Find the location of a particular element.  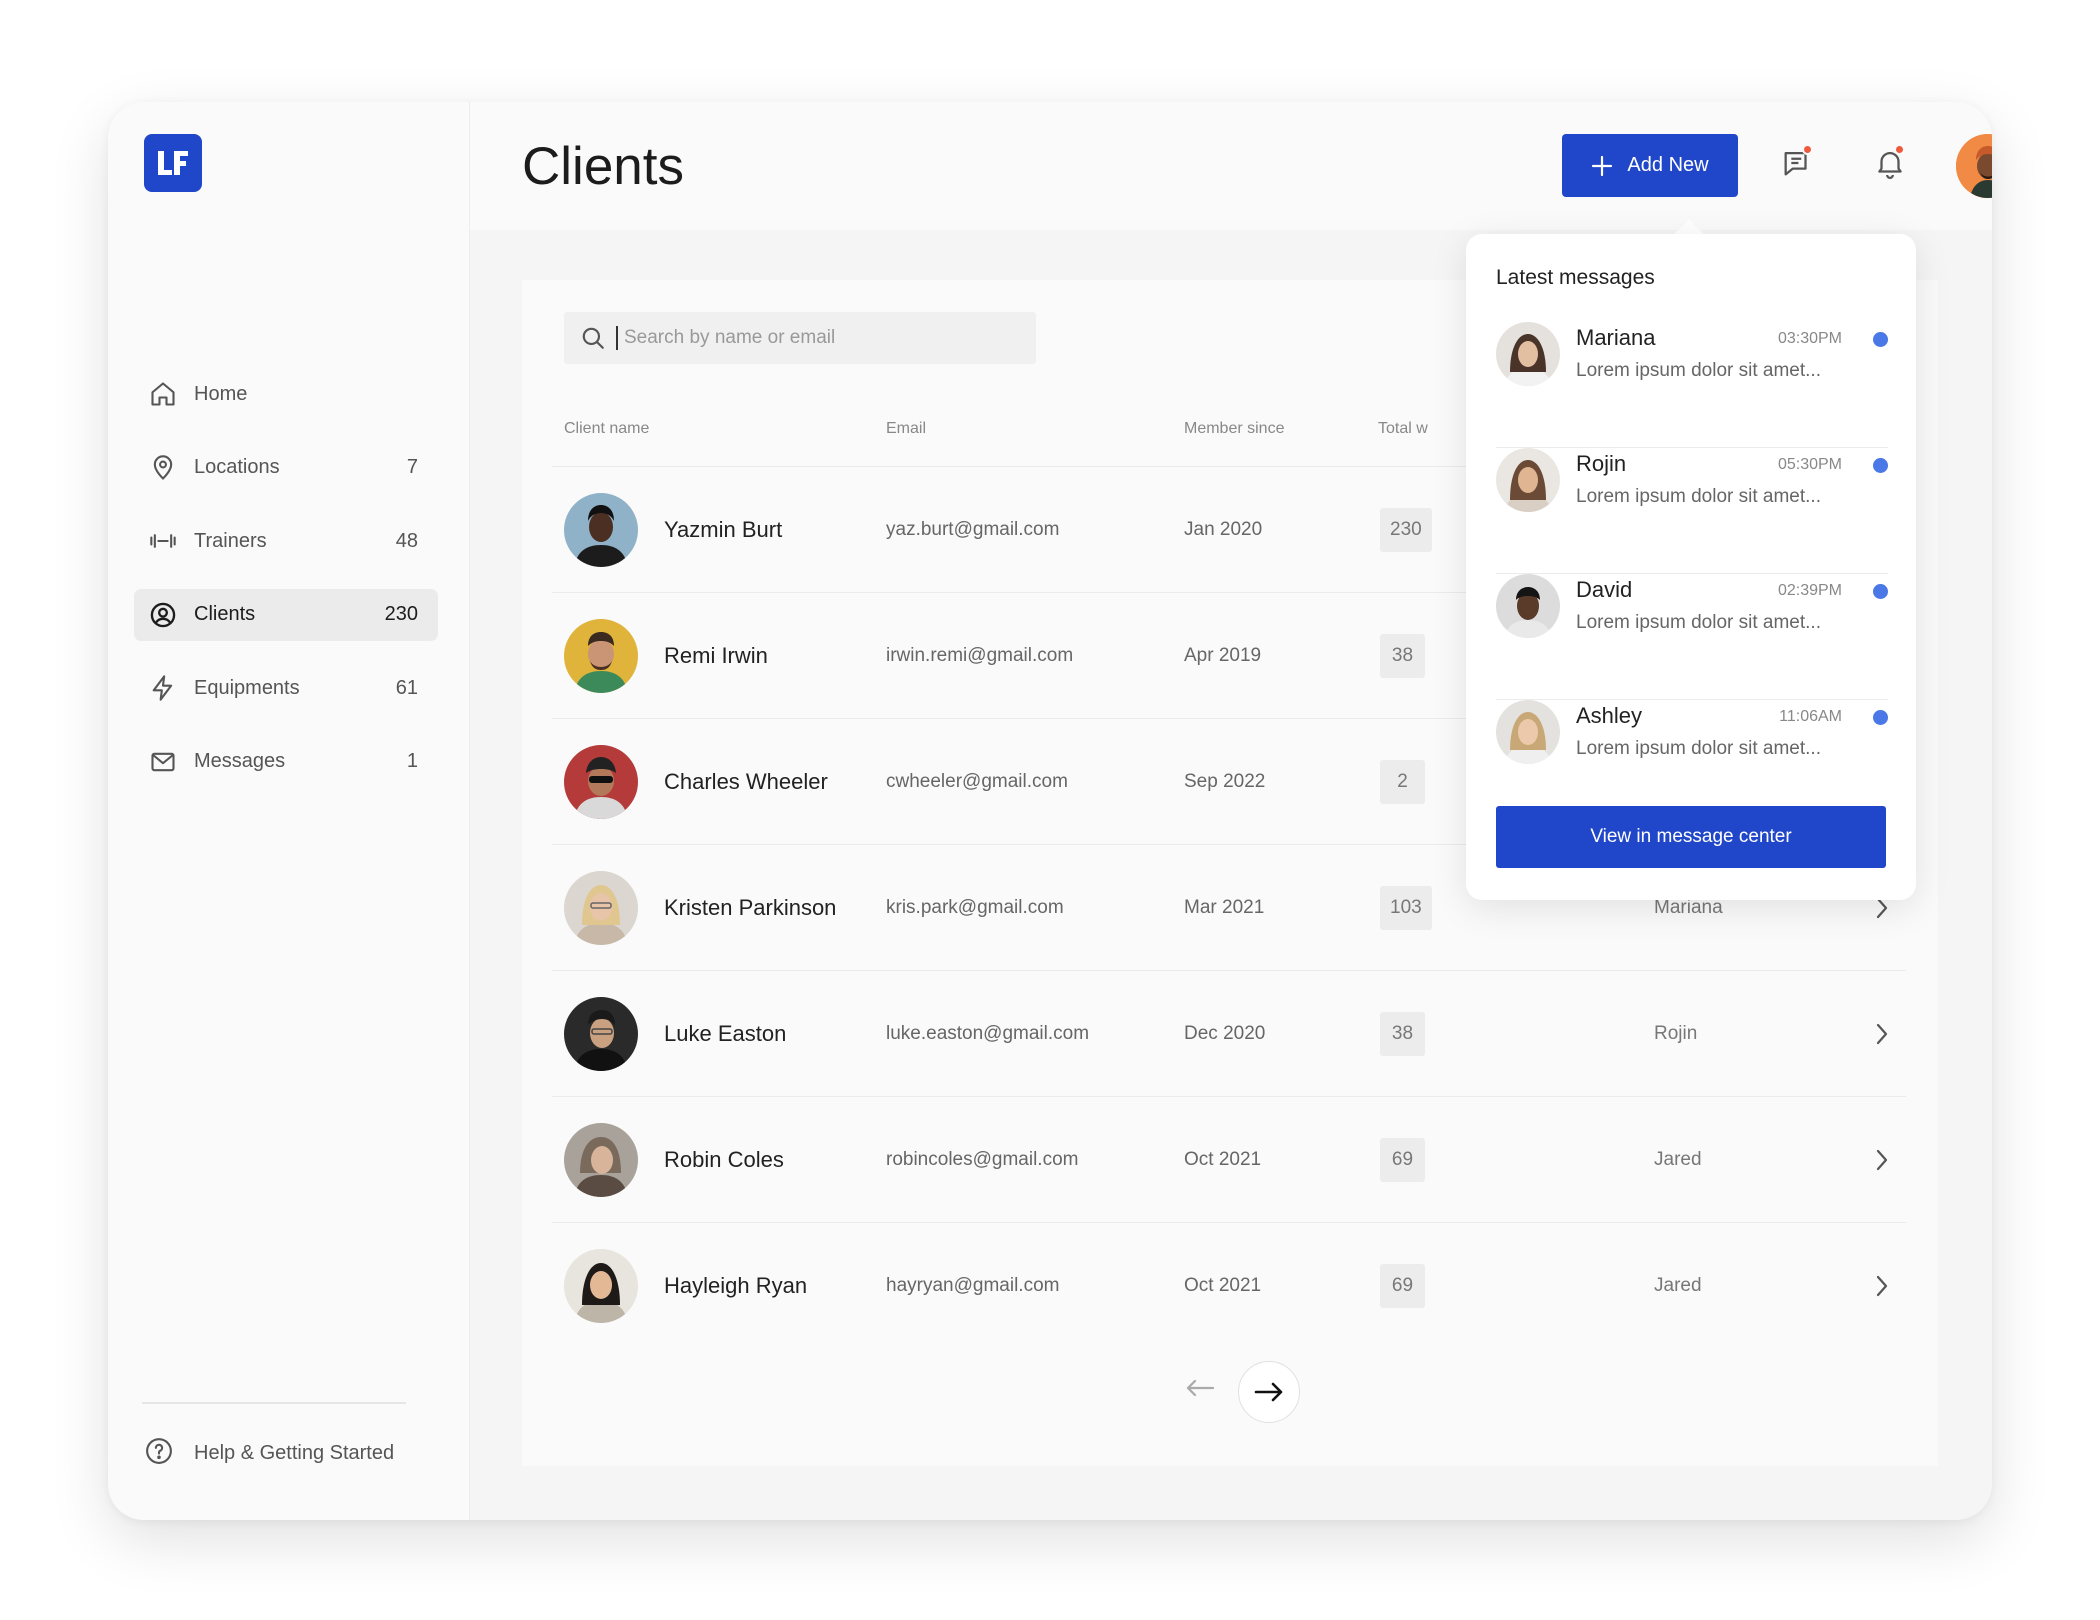

add-new-button: Add New is located at coordinates (1650, 165).